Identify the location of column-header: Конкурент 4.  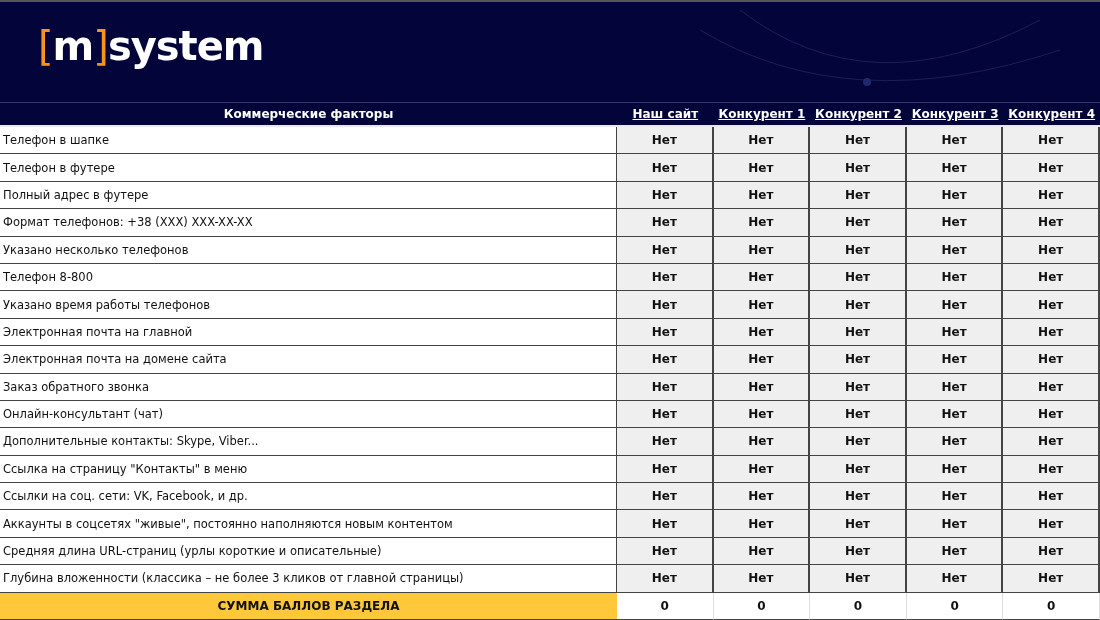
(1051, 113).